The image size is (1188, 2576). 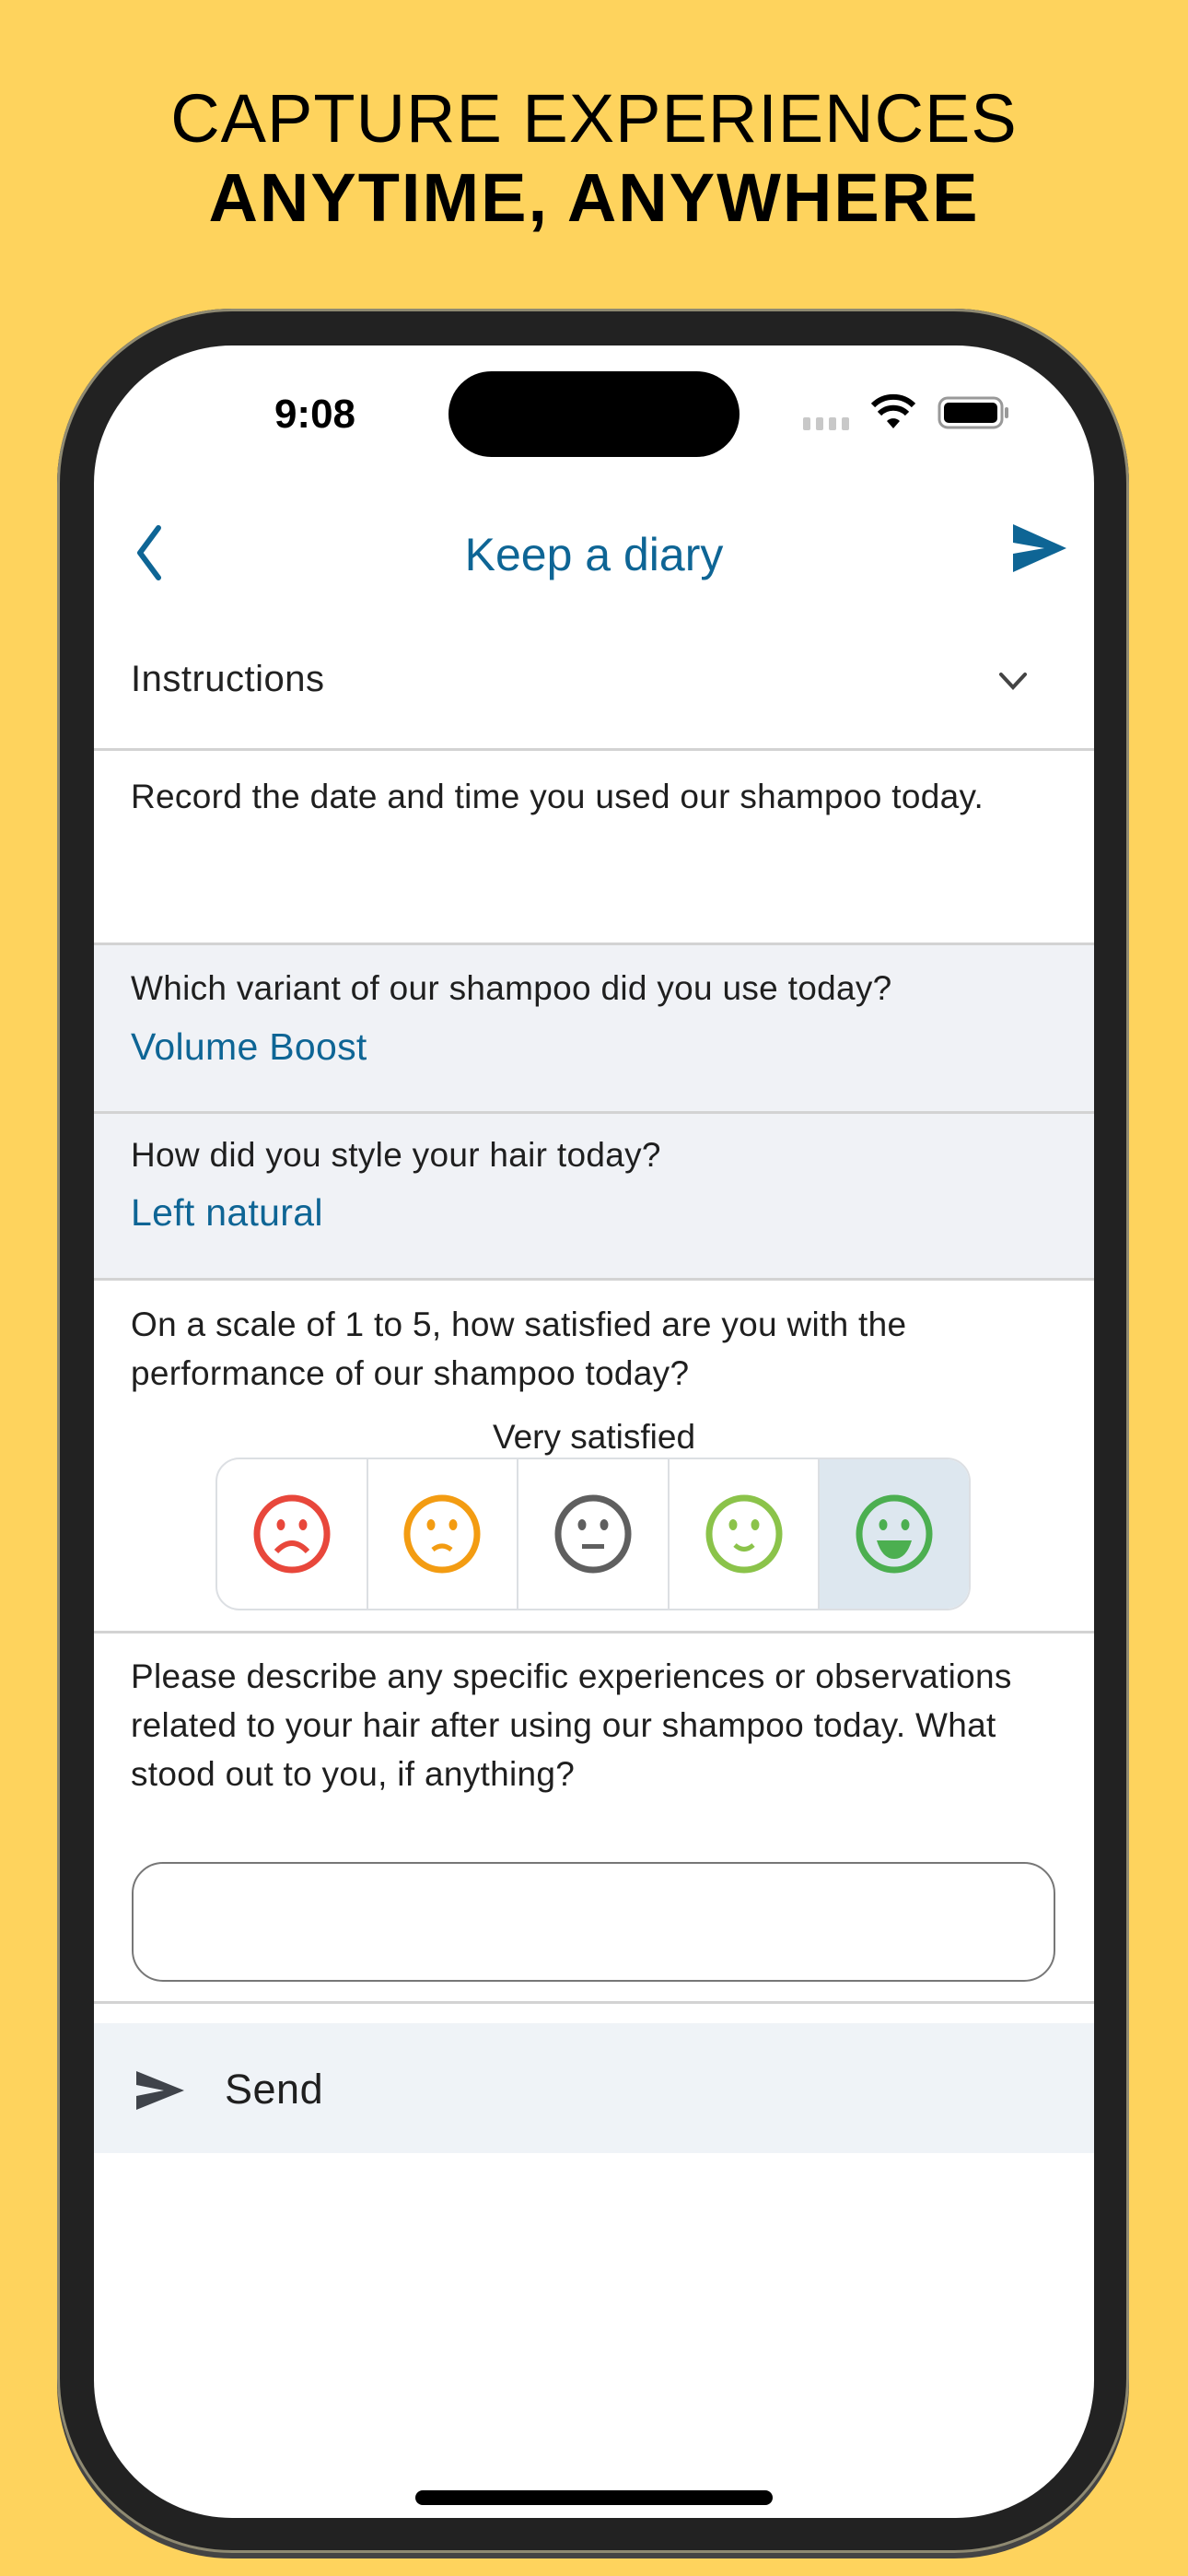 I want to click on dynamic-island, so click(x=594, y=414).